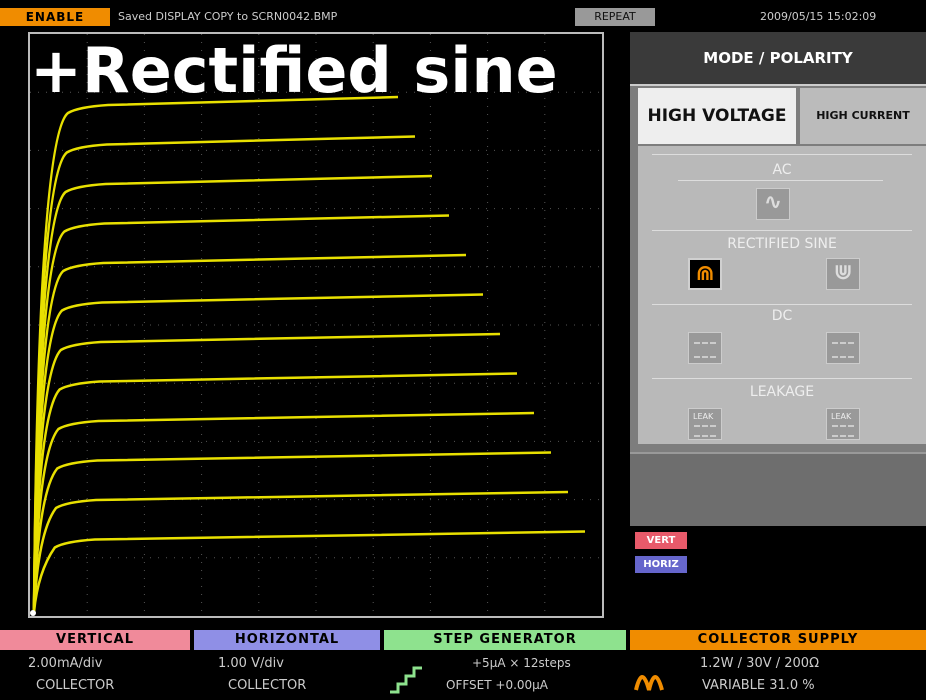  What do you see at coordinates (717, 116) in the screenshot?
I see `tab-high-voltage: HIGH VOLTAGE` at bounding box center [717, 116].